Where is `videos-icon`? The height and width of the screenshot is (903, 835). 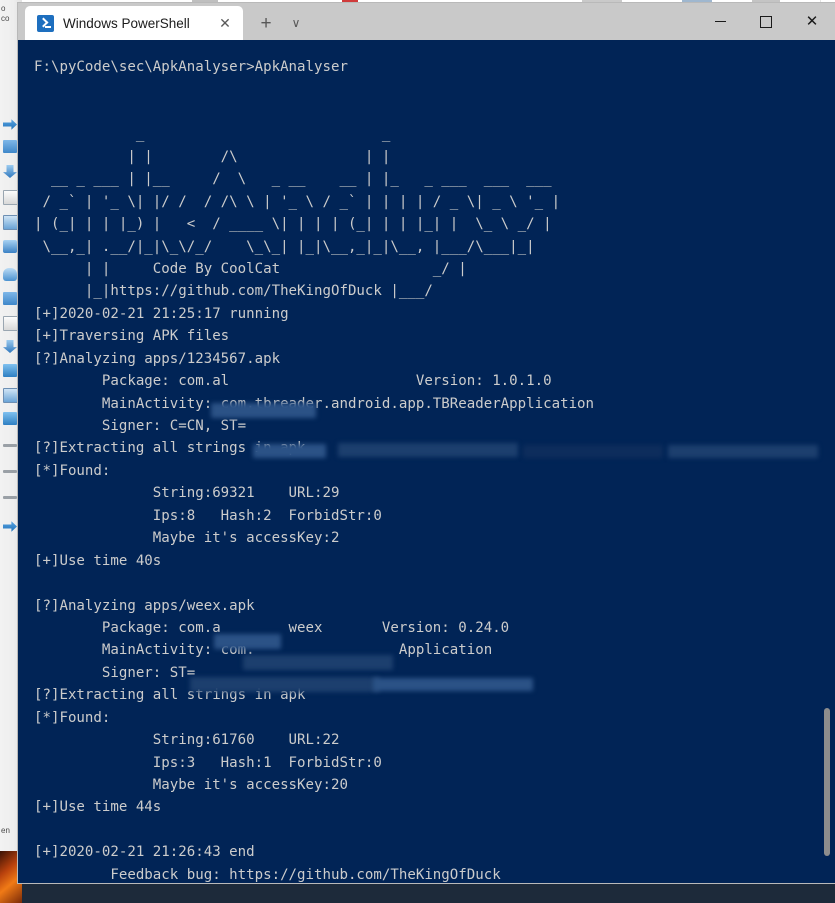 videos-icon is located at coordinates (11, 395).